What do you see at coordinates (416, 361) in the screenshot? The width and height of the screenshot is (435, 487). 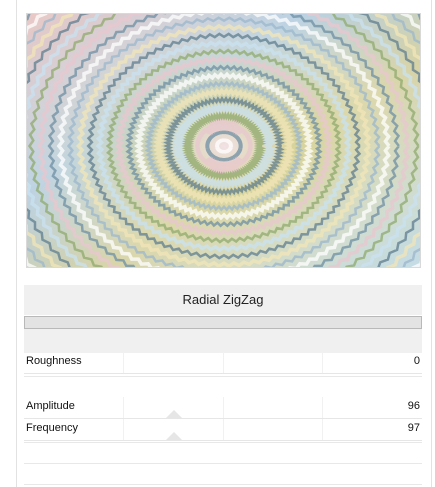 I see `roughness-value: 0` at bounding box center [416, 361].